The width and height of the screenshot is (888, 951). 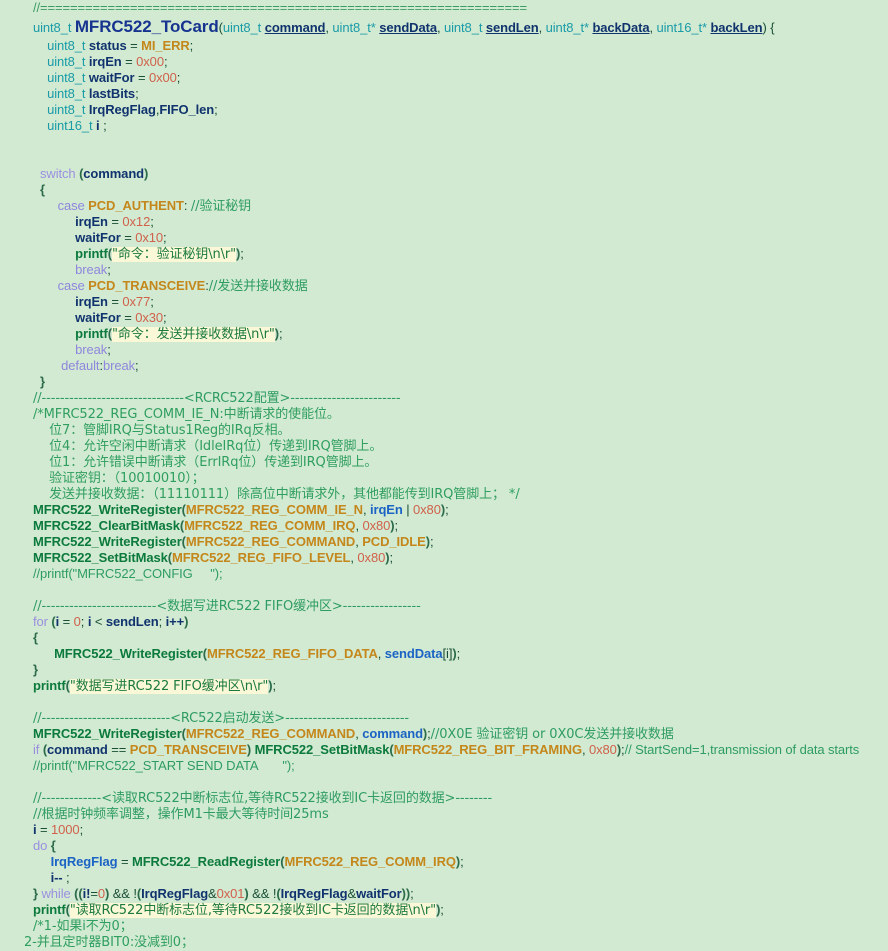 What do you see at coordinates (444, 814) in the screenshot?
I see `code-line-50-comment: //根据时钟频率调整，操作M1卡最大等待时间25ms` at bounding box center [444, 814].